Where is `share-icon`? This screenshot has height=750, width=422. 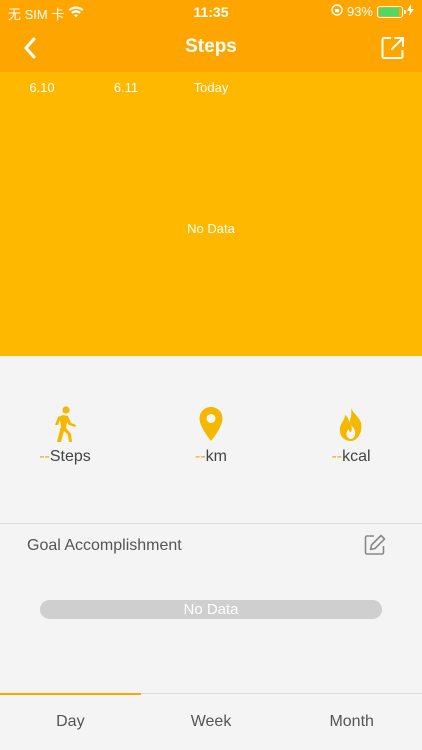
share-icon is located at coordinates (392, 48).